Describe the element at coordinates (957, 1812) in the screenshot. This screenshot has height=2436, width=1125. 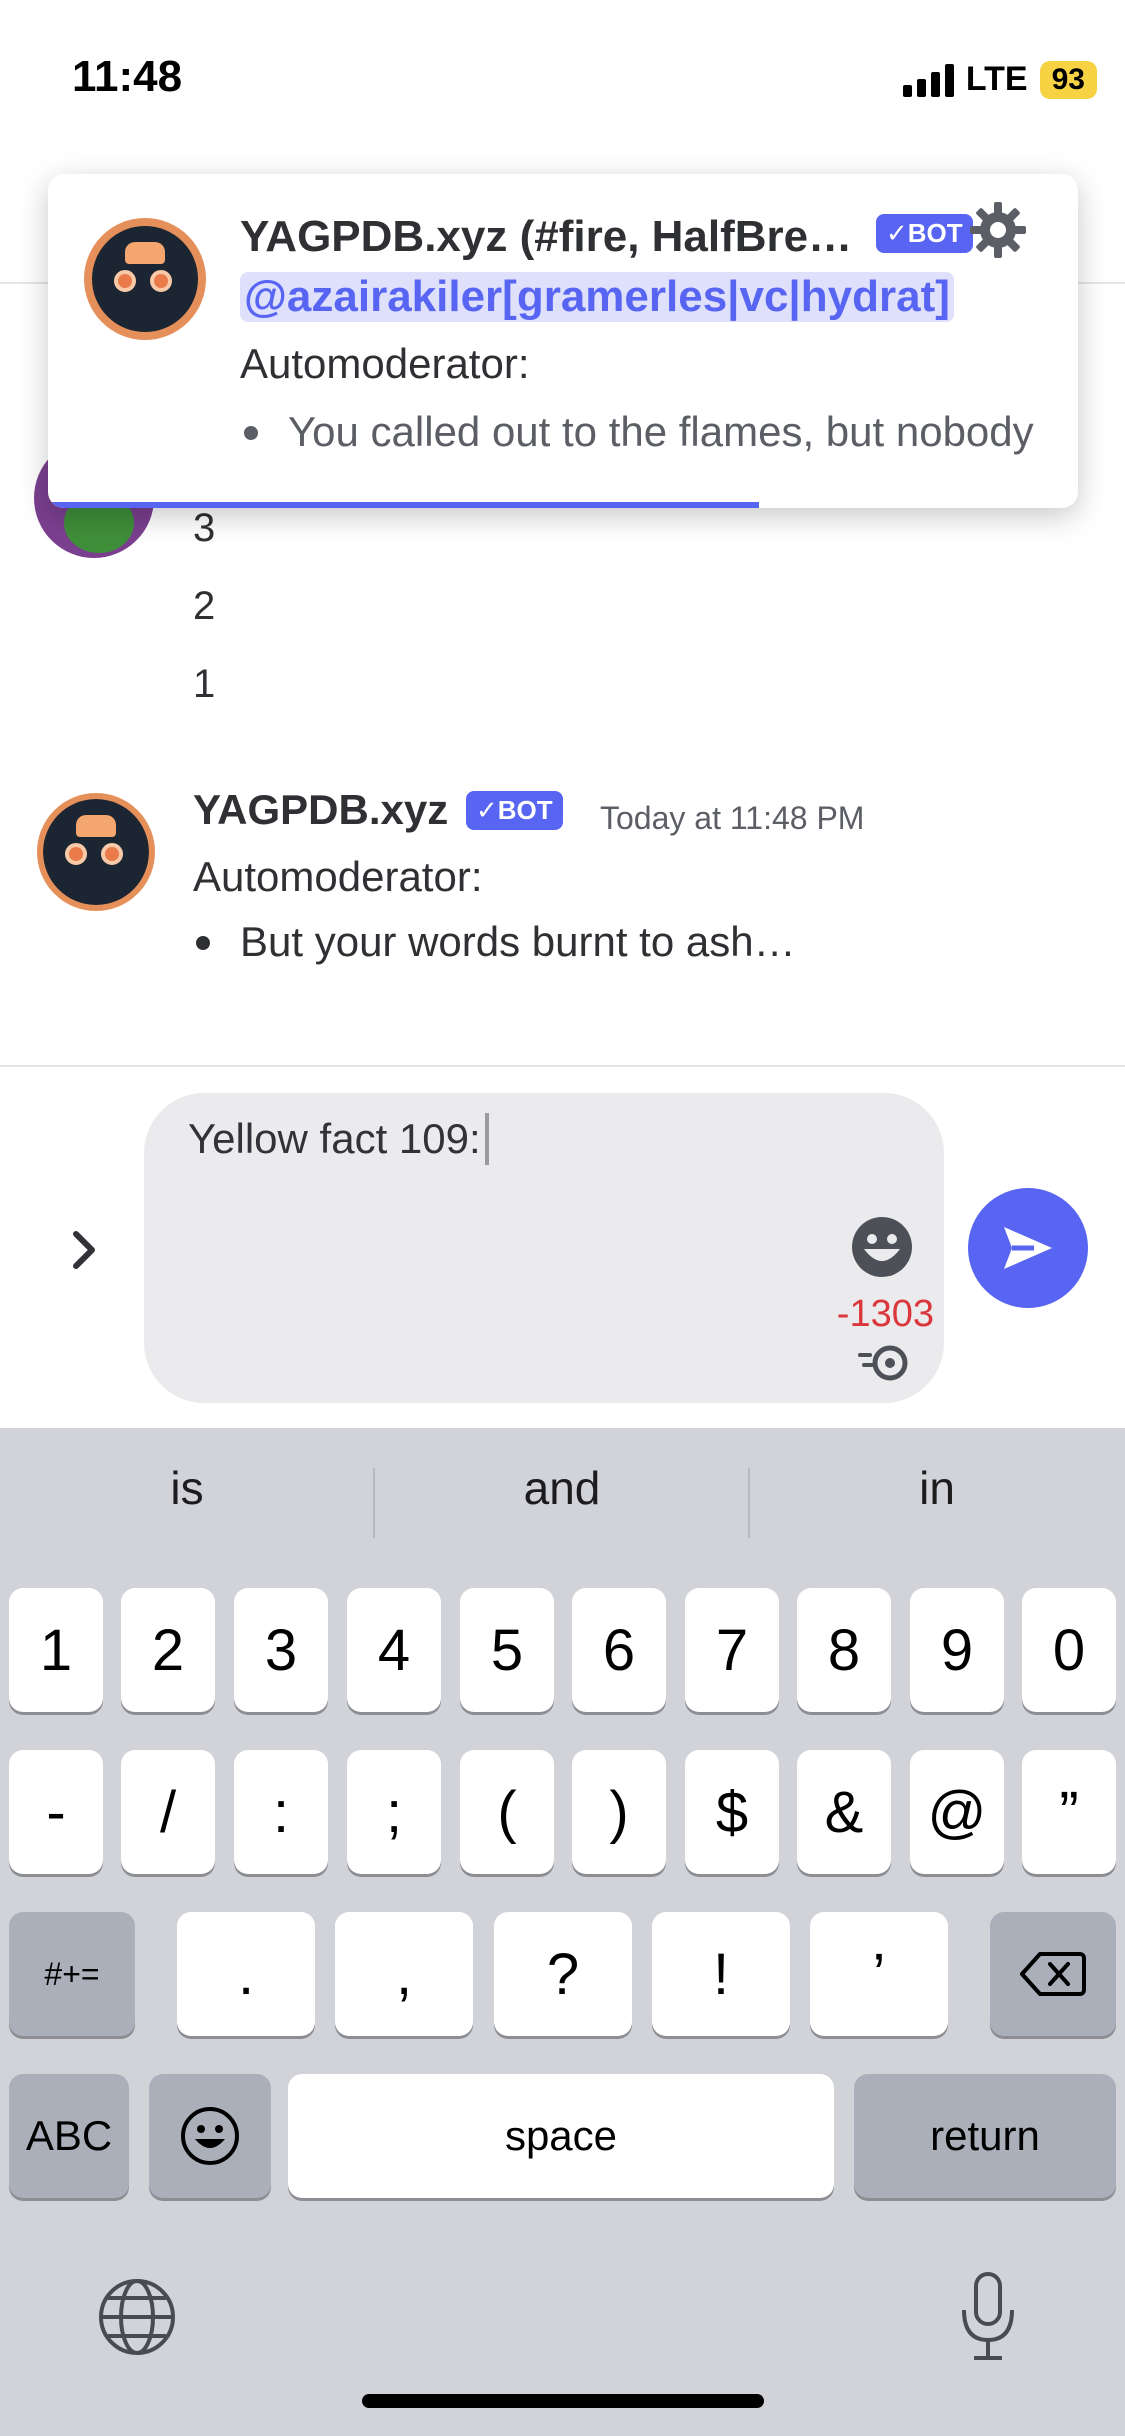
I see `key-at: @` at that location.